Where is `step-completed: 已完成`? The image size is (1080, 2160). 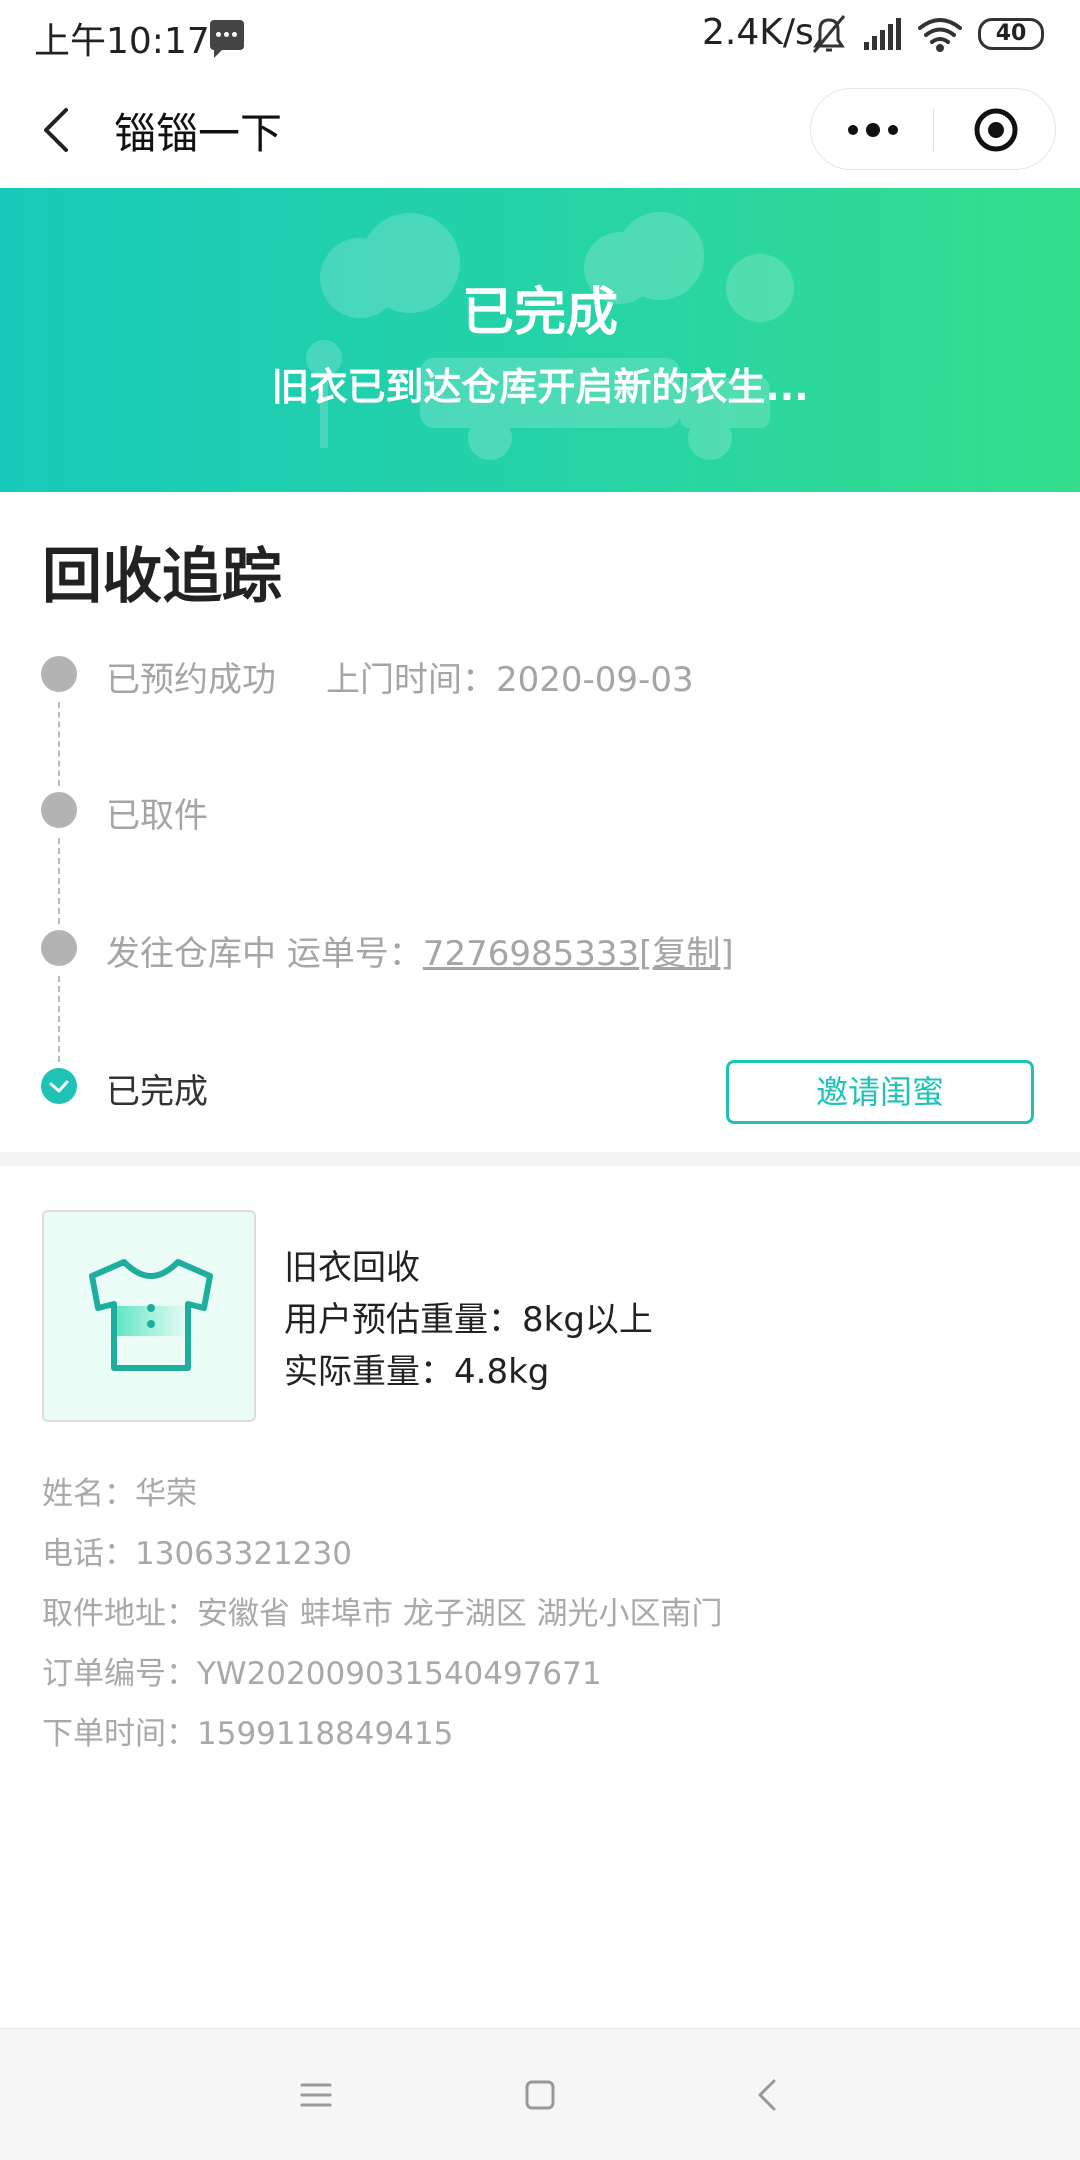
step-completed: 已完成 is located at coordinates (157, 1088).